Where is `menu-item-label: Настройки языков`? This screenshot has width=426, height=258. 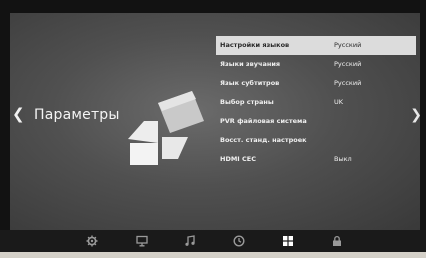
menu-item-label: Настройки языков is located at coordinates (255, 45).